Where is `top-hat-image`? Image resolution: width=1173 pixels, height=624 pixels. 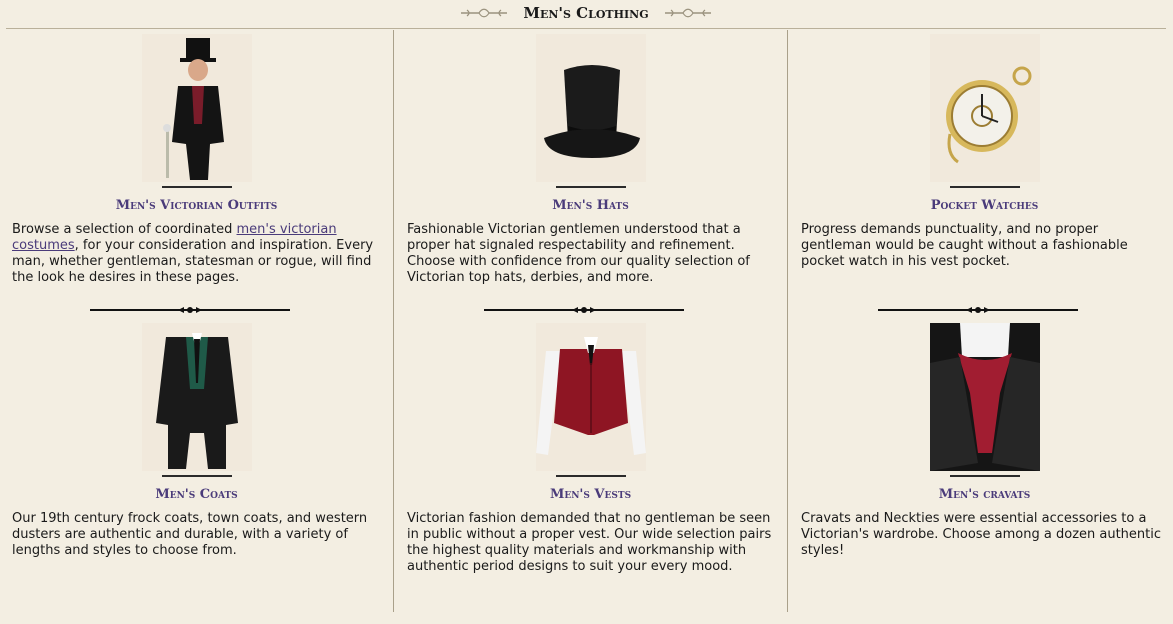
top-hat-image is located at coordinates (590, 108).